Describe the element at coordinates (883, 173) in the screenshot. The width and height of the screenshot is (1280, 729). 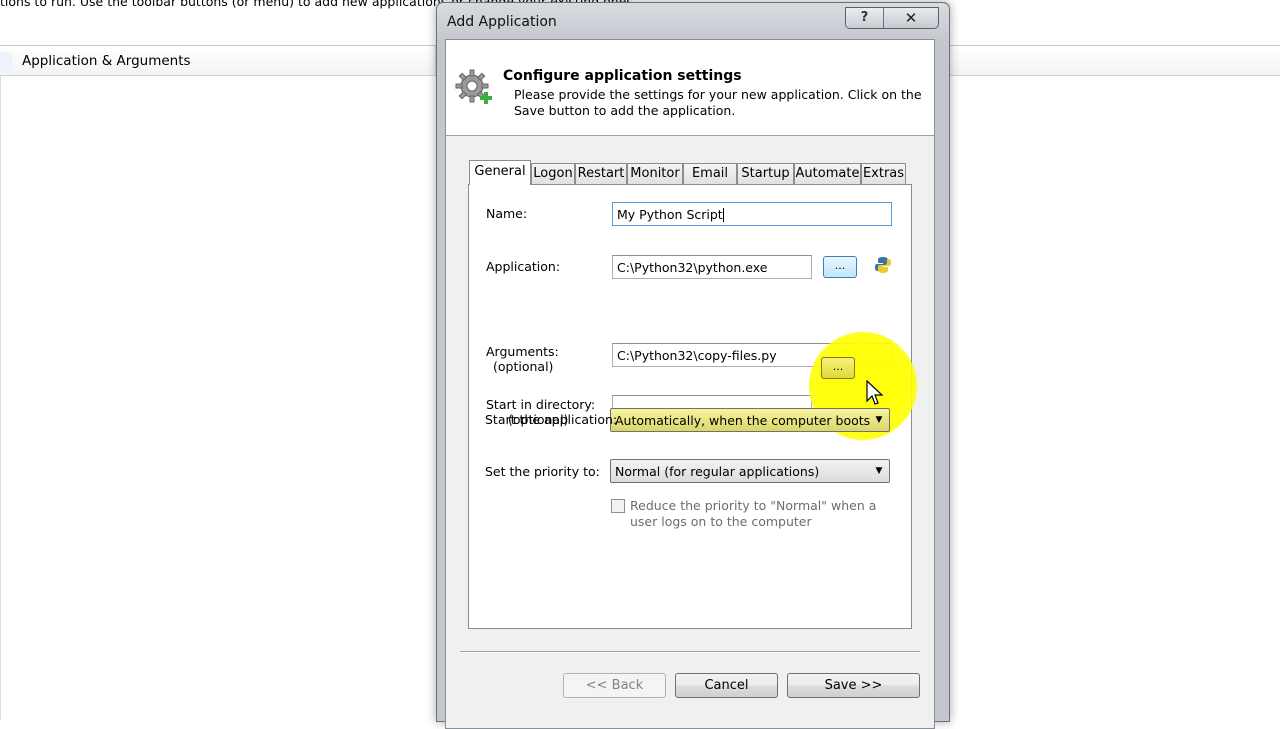
I see `tab-extras: Extras` at that location.